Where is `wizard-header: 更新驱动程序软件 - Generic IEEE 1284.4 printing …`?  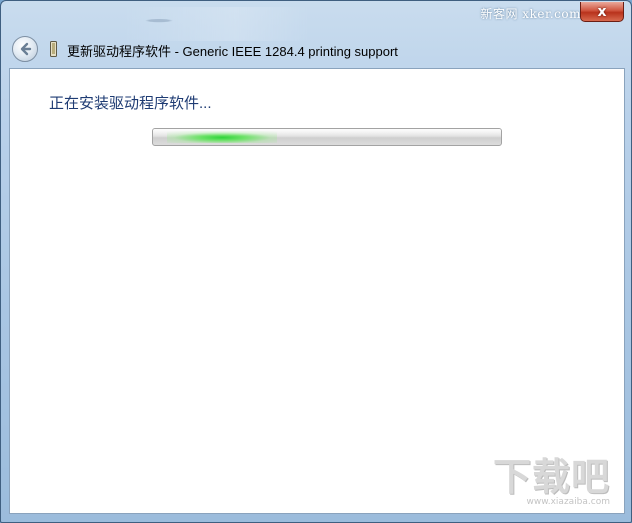
wizard-header: 更新驱动程序软件 - Generic IEEE 1284.4 printing … is located at coordinates (316, 47).